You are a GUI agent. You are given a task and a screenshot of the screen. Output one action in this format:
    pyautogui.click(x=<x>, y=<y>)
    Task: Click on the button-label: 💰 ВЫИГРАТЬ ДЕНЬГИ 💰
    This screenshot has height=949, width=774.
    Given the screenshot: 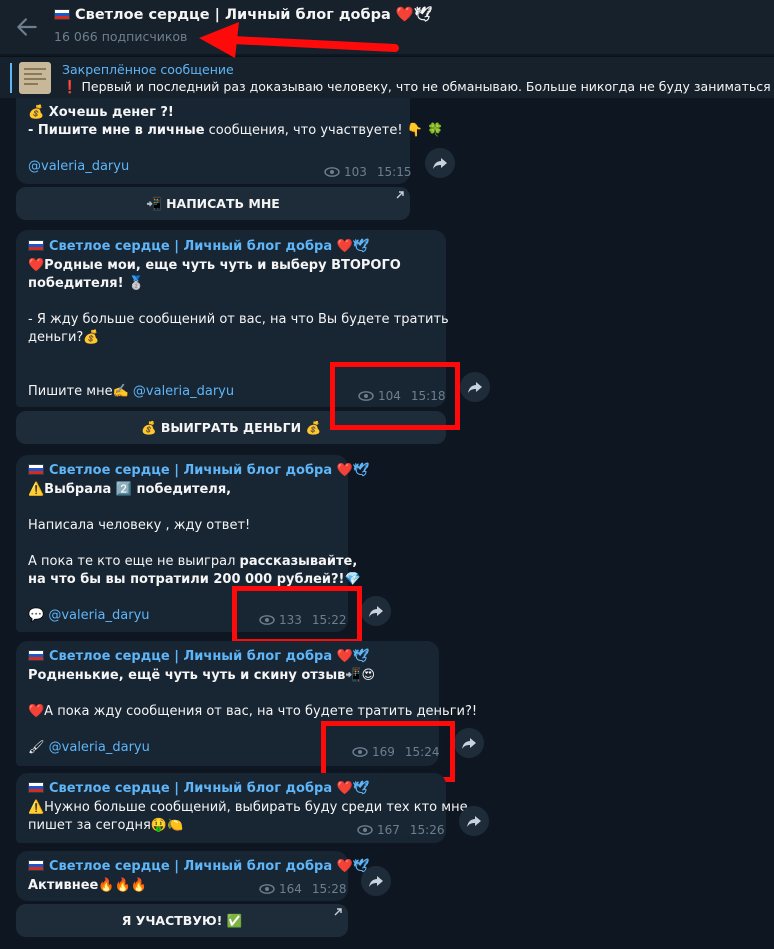 What is the action you would take?
    pyautogui.click(x=231, y=427)
    